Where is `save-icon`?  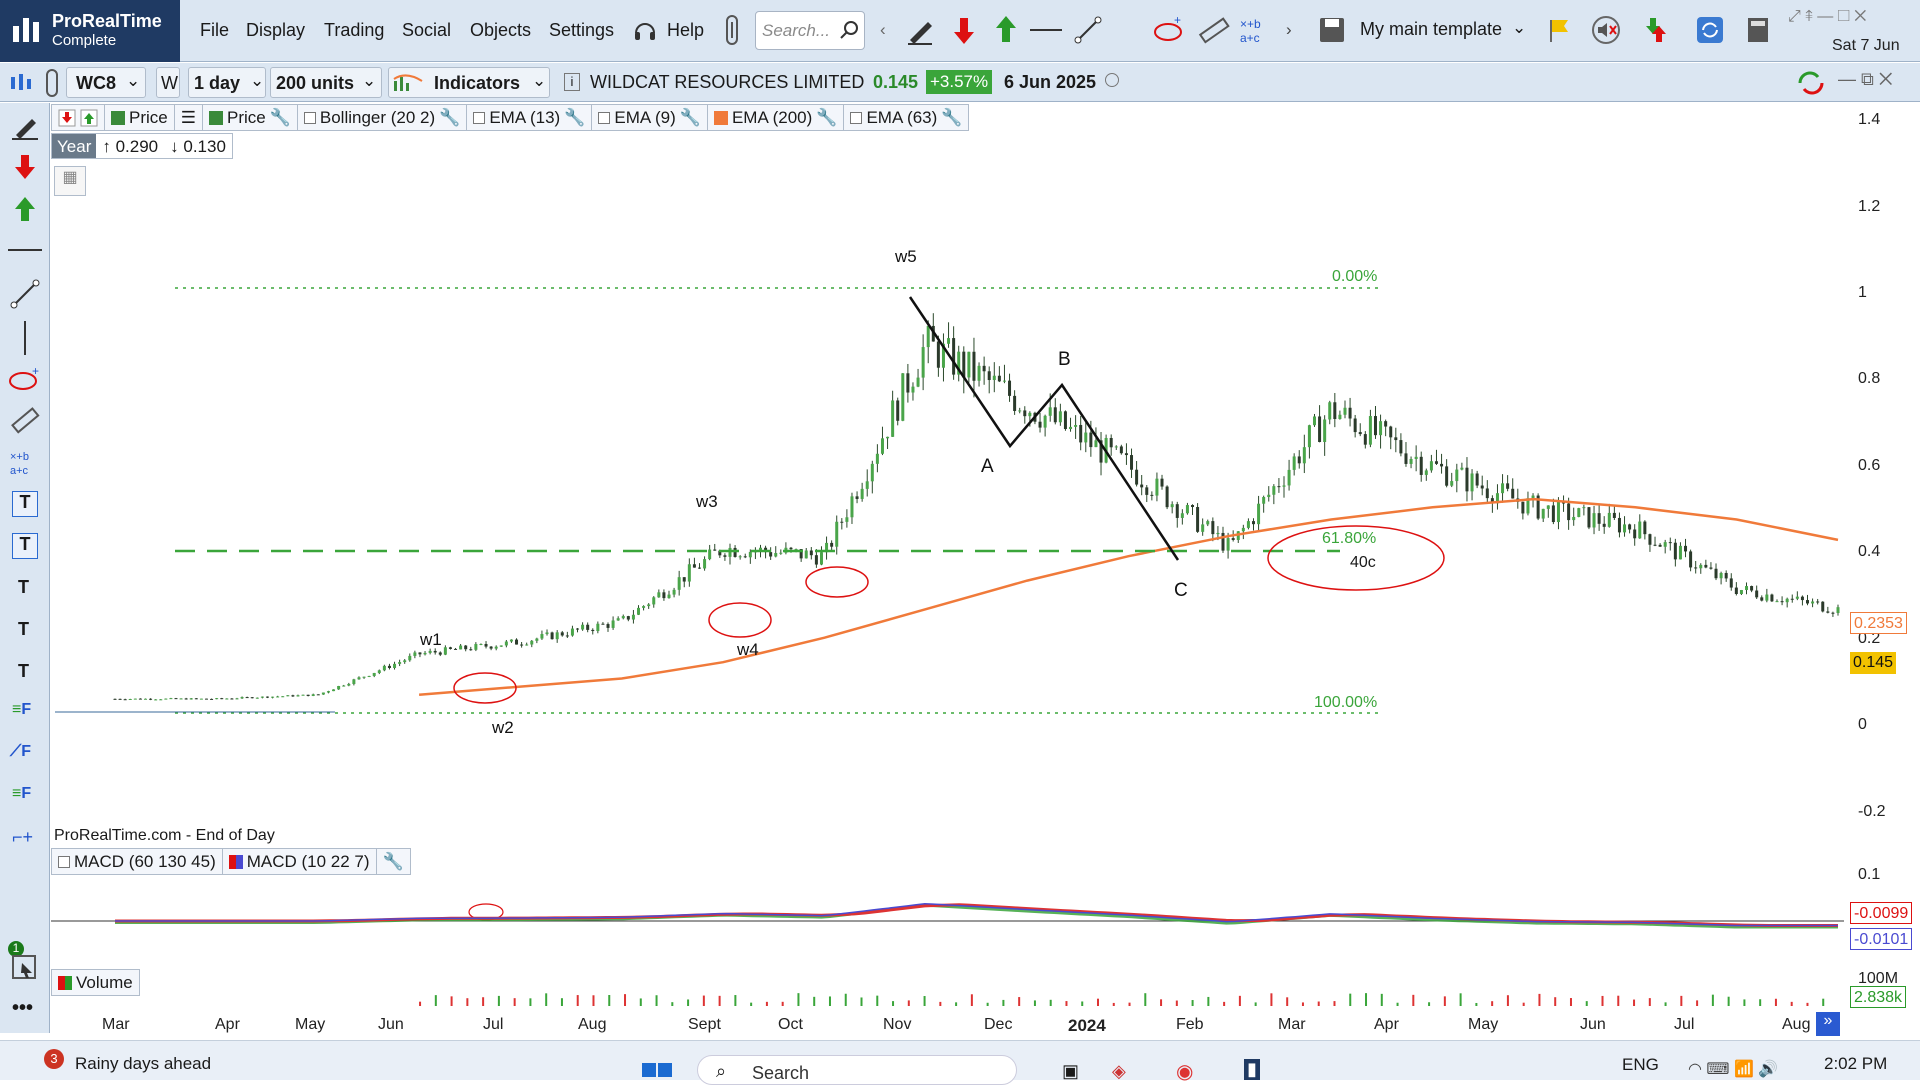
save-icon is located at coordinates (1332, 30).